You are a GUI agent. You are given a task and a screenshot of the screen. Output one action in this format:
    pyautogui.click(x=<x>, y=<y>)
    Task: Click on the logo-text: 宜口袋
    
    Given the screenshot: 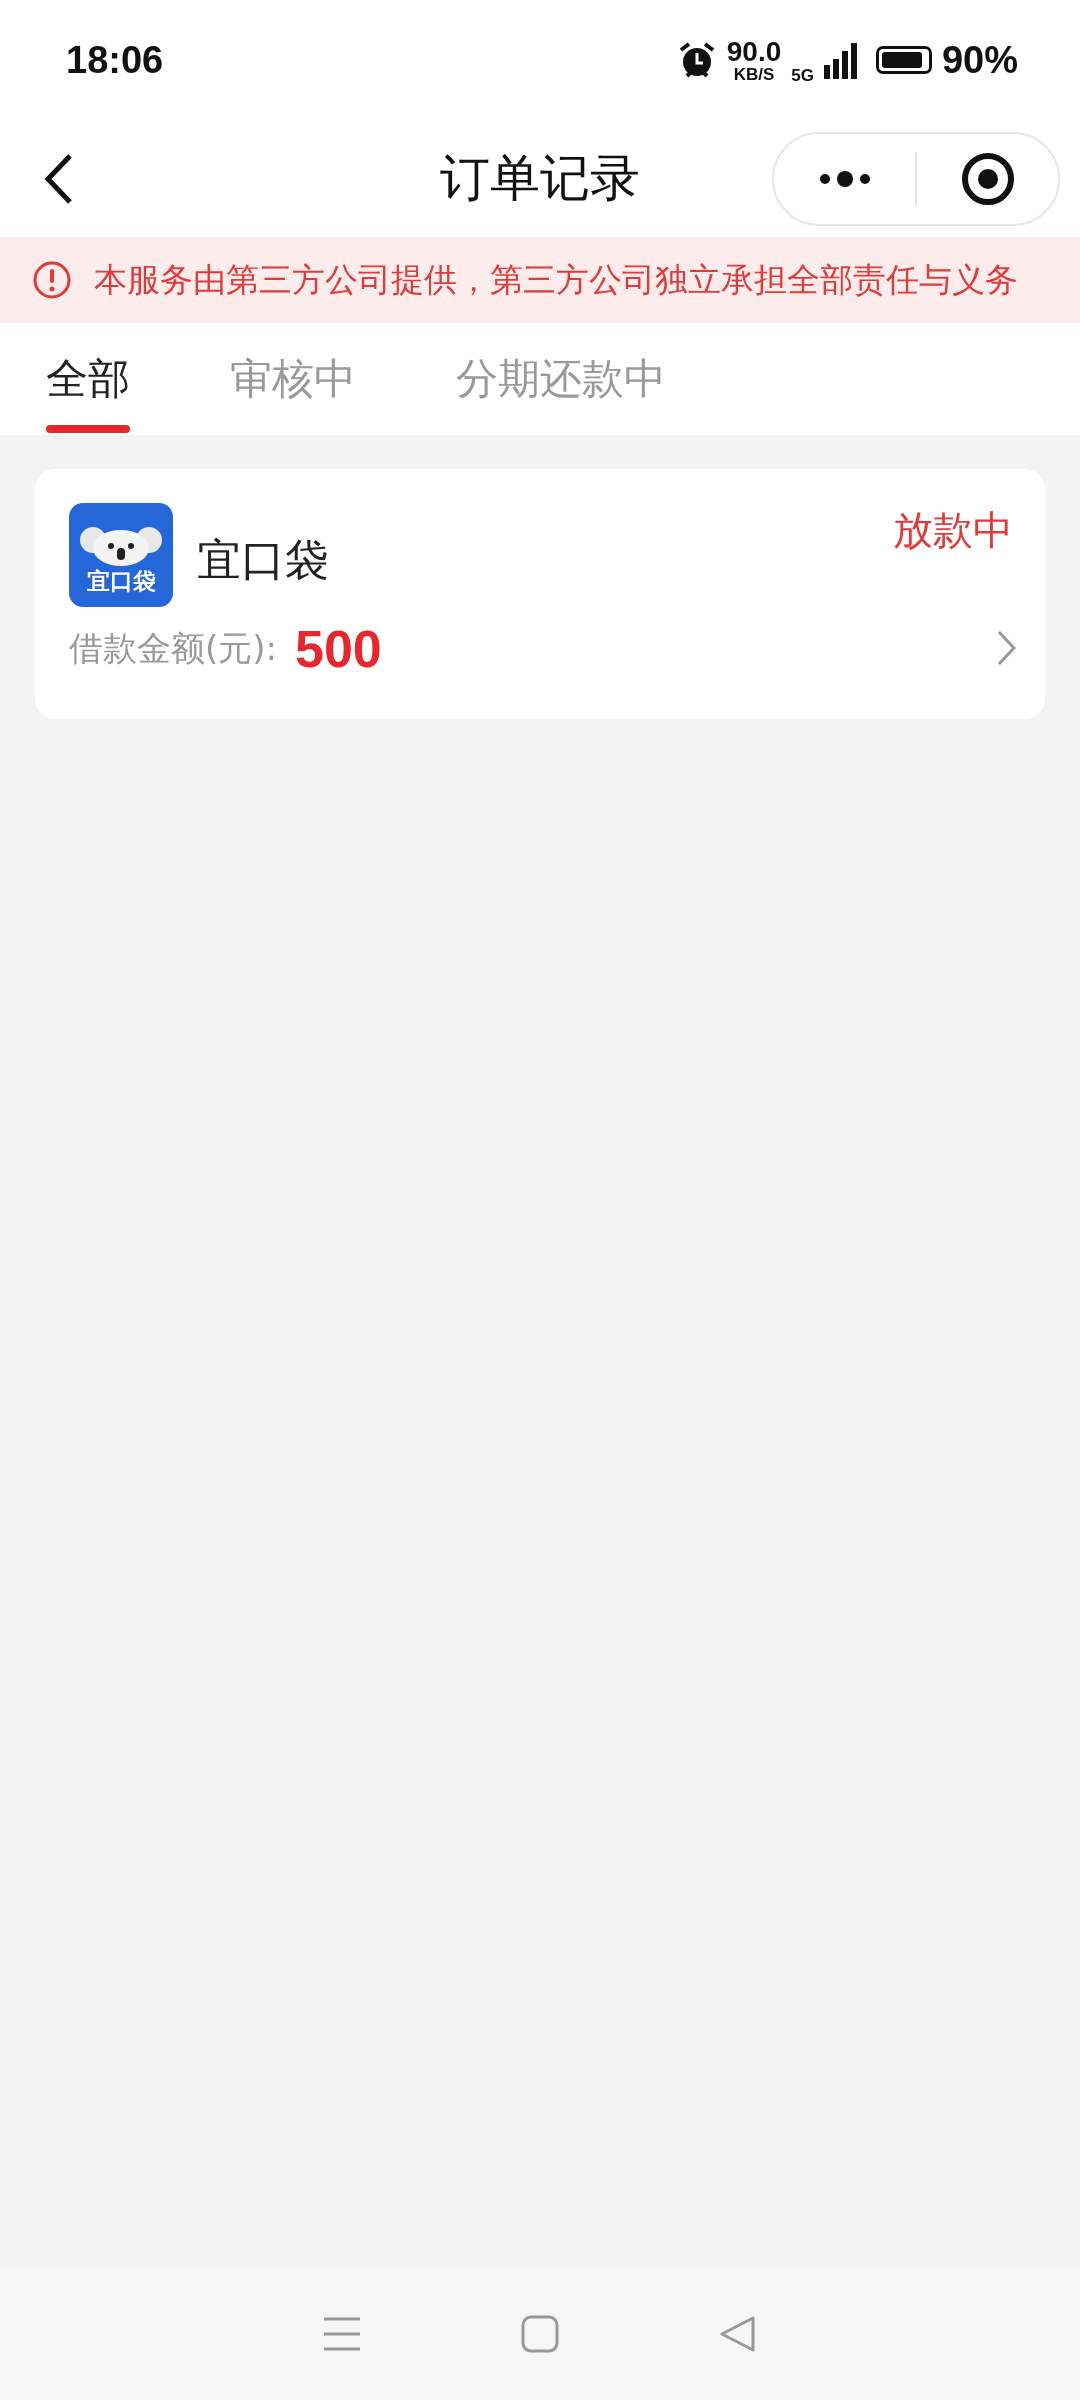 What is the action you would take?
    pyautogui.click(x=121, y=581)
    